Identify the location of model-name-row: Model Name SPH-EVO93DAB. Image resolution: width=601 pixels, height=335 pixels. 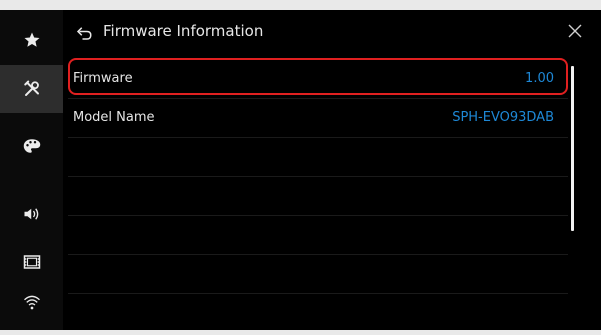
(318, 118).